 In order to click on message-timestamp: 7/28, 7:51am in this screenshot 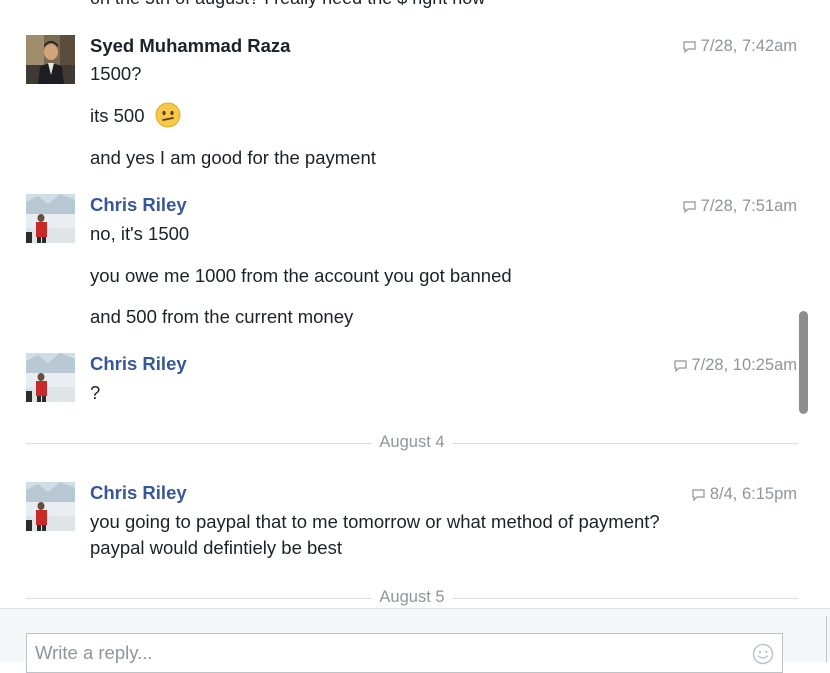, I will do `click(740, 206)`.